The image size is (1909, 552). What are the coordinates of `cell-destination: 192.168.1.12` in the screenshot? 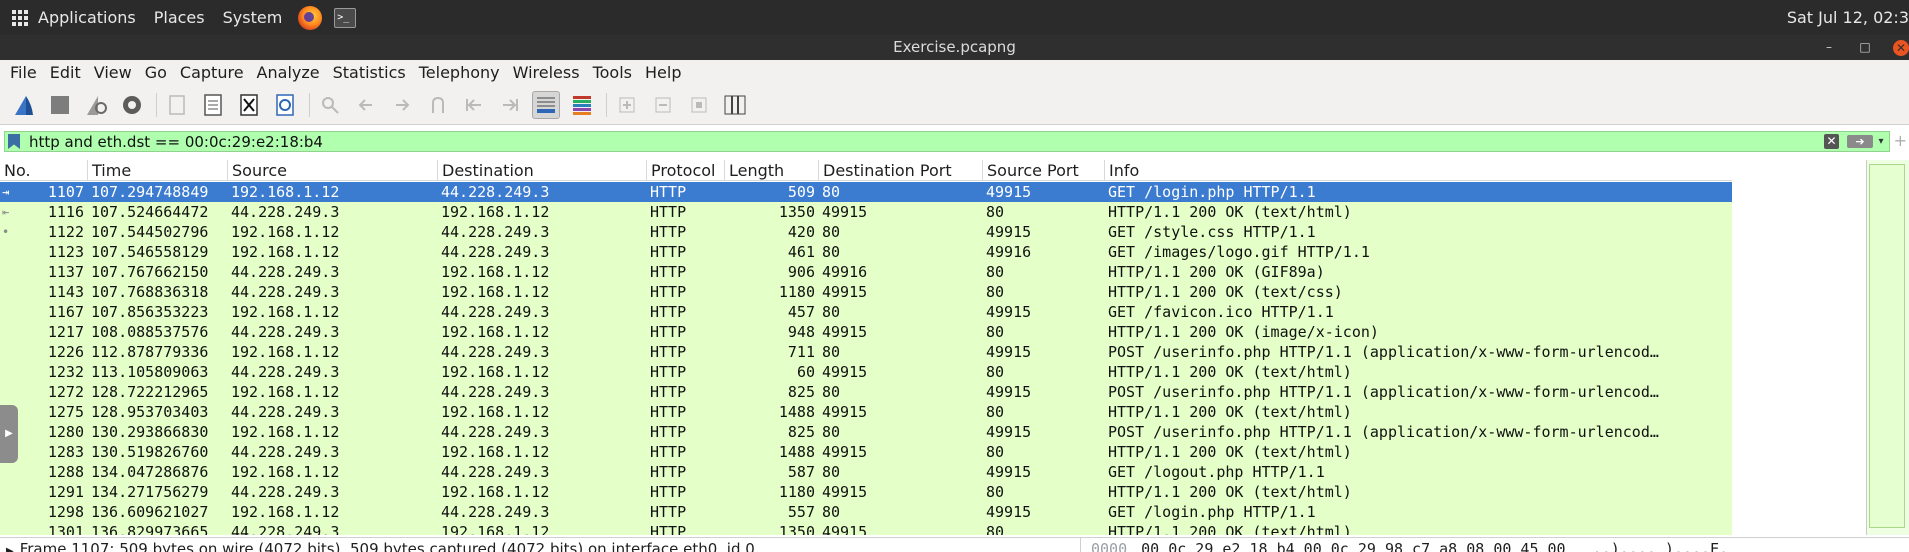 It's located at (495, 492).